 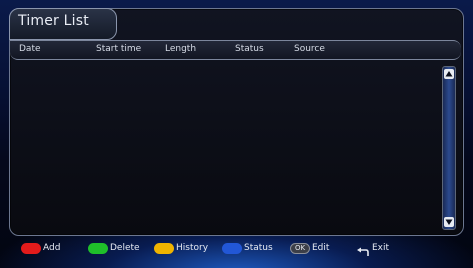 What do you see at coordinates (192, 248) in the screenshot?
I see `history-label: History` at bounding box center [192, 248].